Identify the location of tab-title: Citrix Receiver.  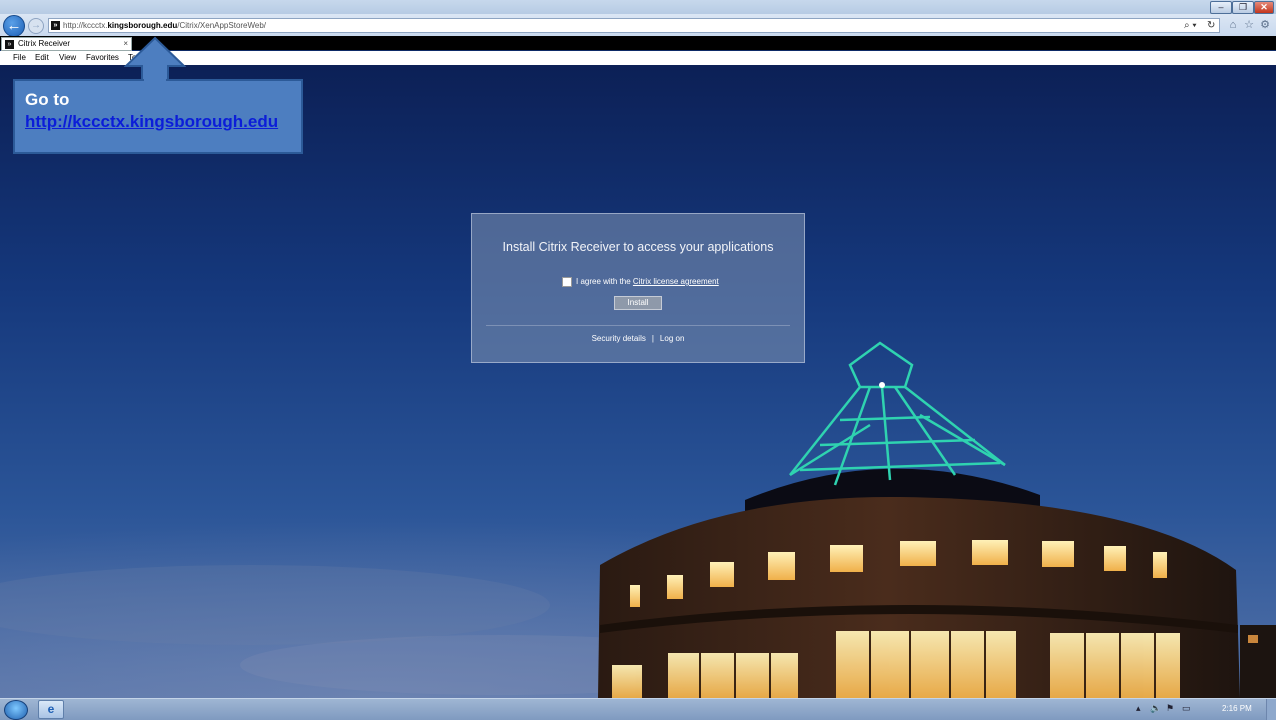
(44, 43).